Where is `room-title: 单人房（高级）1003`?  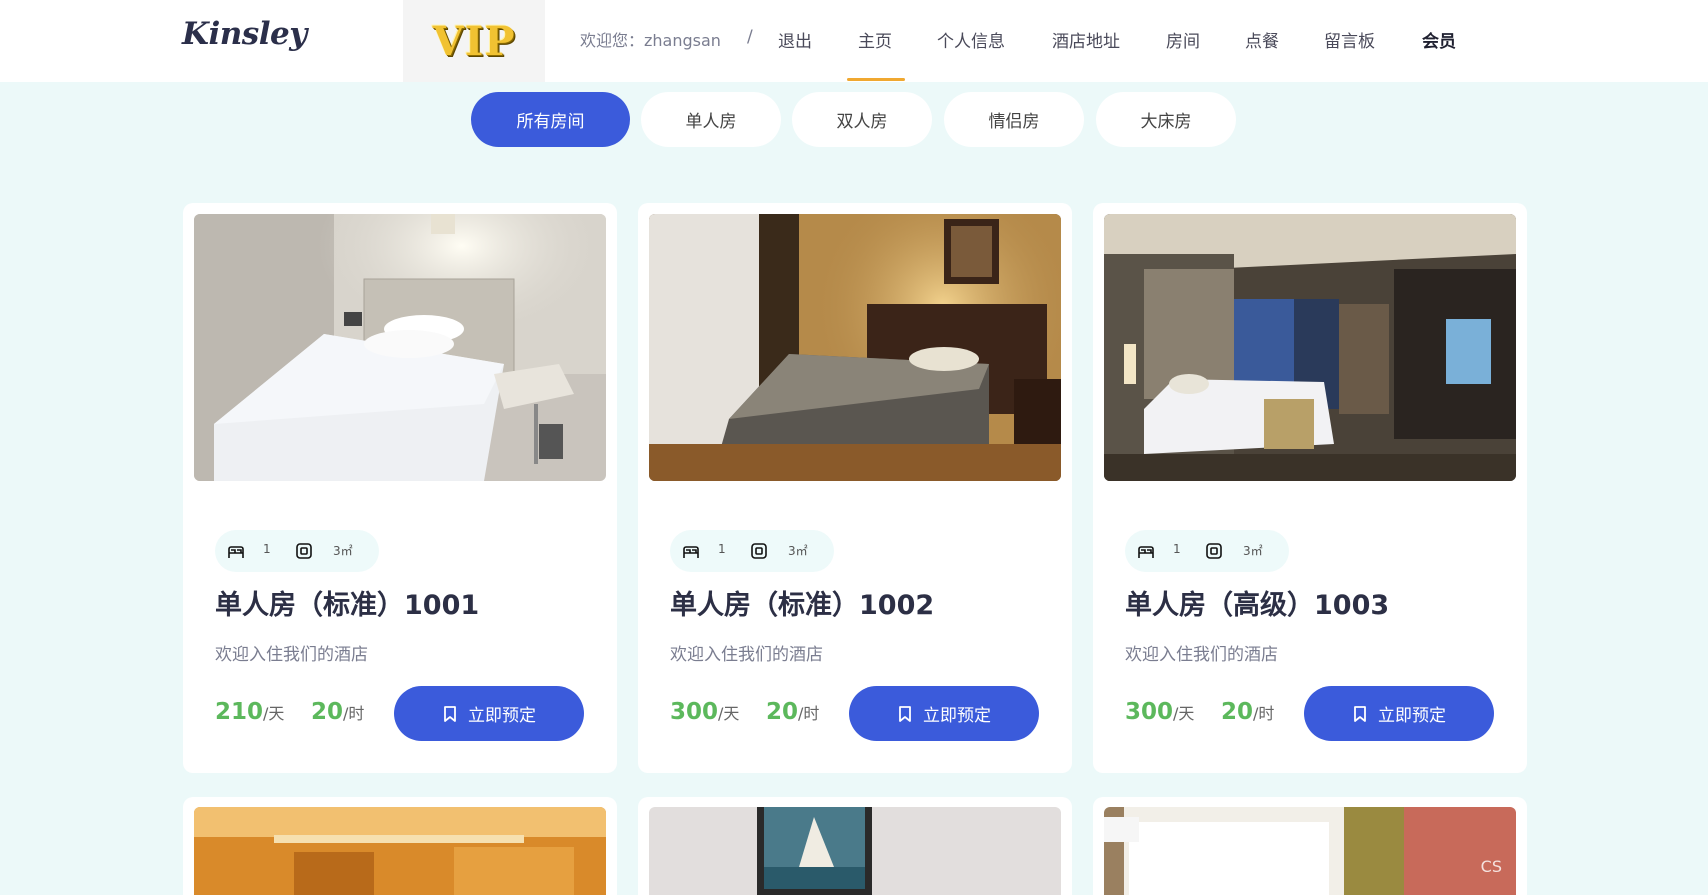 room-title: 单人房（高级）1003 is located at coordinates (1257, 602).